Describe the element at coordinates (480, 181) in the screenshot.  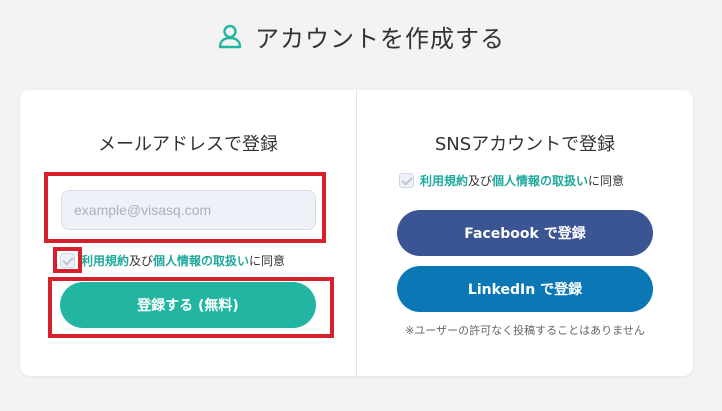
I see `sns-consent-connector: 及び` at that location.